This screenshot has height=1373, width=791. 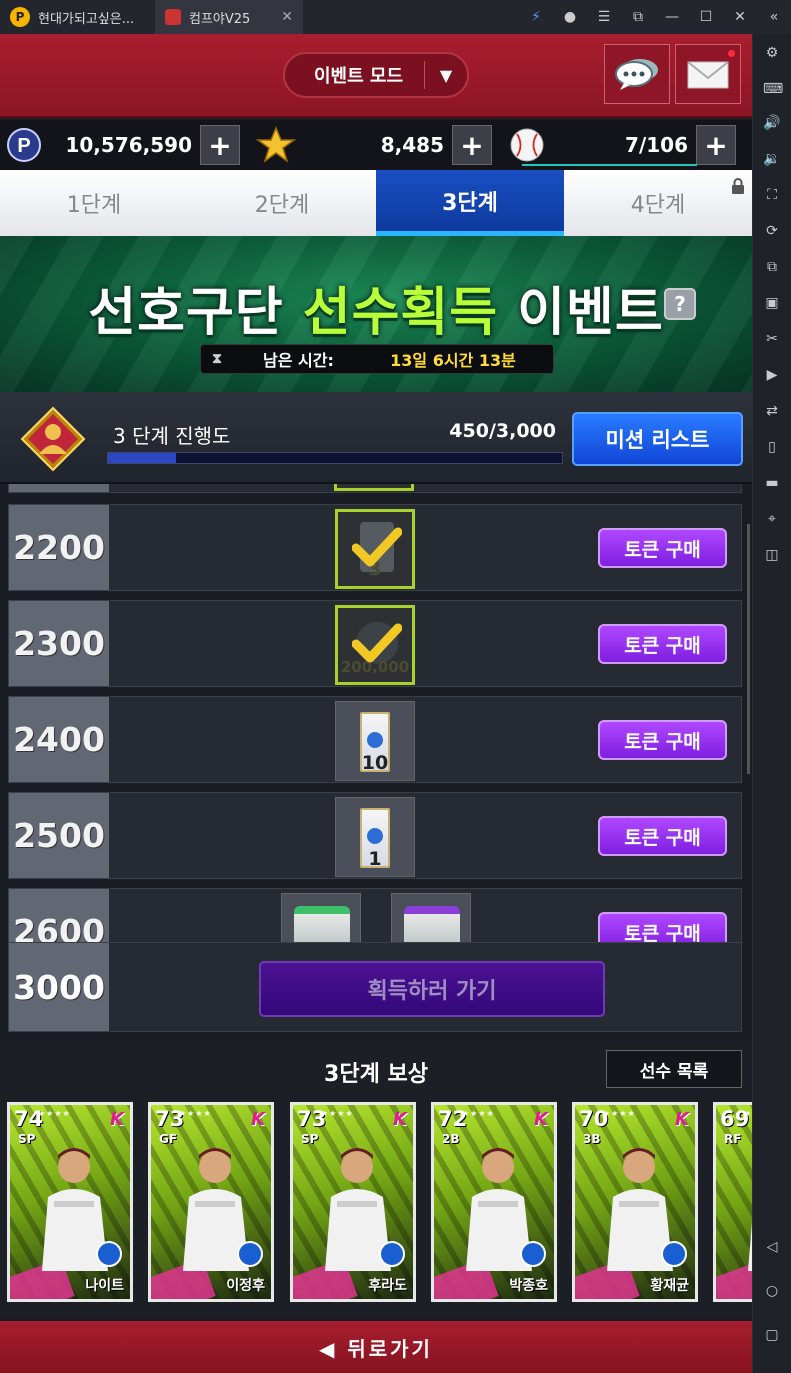 I want to click on folder-icon: ▬, so click(x=772, y=483).